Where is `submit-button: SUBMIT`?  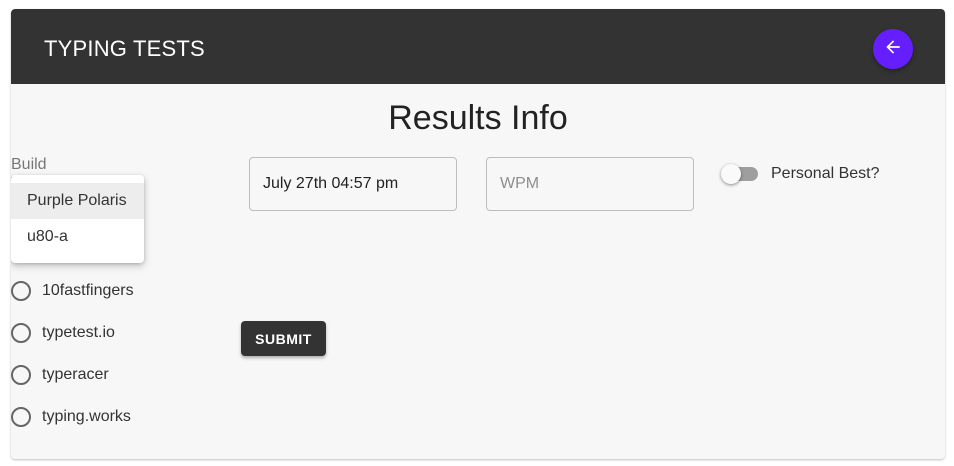 submit-button: SUBMIT is located at coordinates (283, 338).